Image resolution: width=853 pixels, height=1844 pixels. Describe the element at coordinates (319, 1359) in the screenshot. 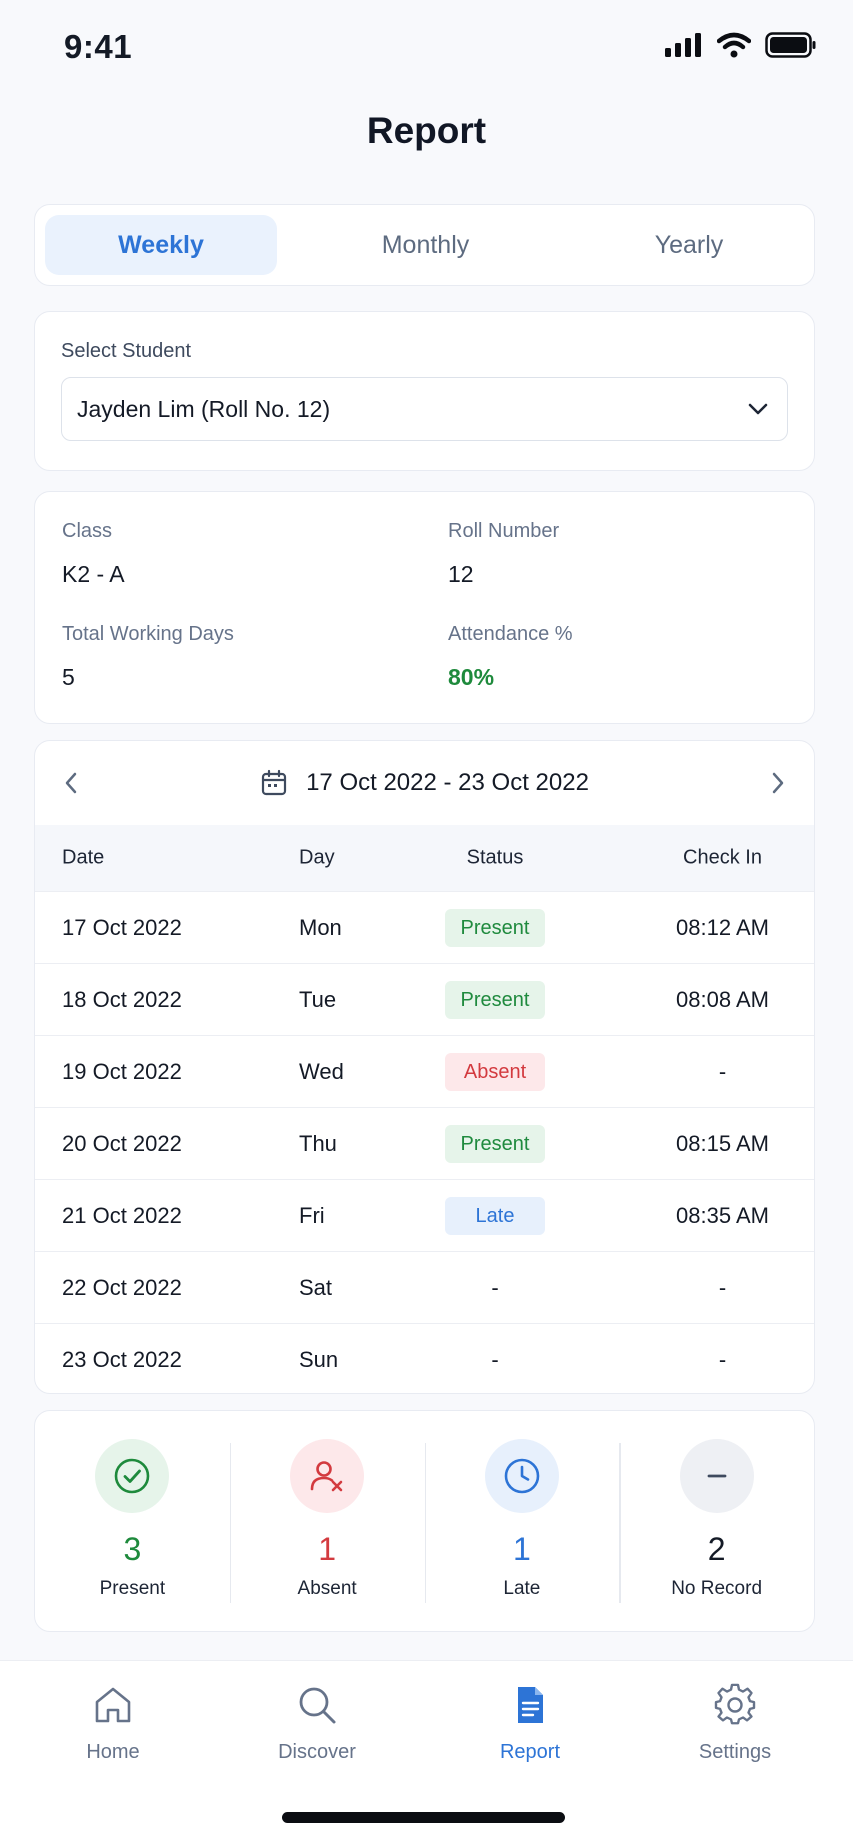

I see `row-day: Sun` at that location.